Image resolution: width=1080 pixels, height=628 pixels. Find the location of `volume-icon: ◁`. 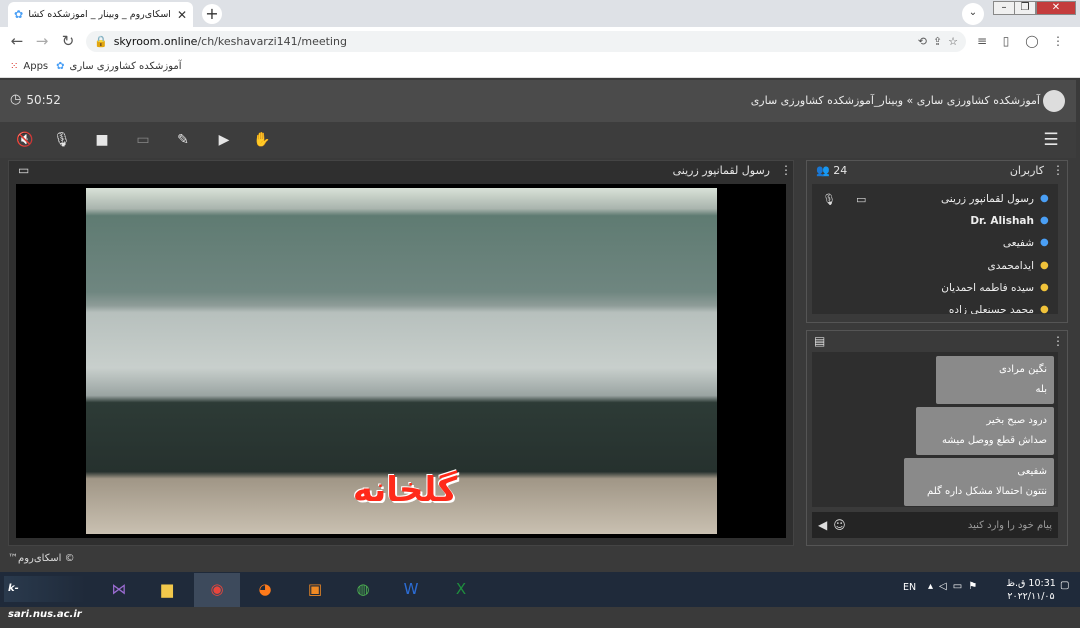

volume-icon: ◁ is located at coordinates (946, 586).